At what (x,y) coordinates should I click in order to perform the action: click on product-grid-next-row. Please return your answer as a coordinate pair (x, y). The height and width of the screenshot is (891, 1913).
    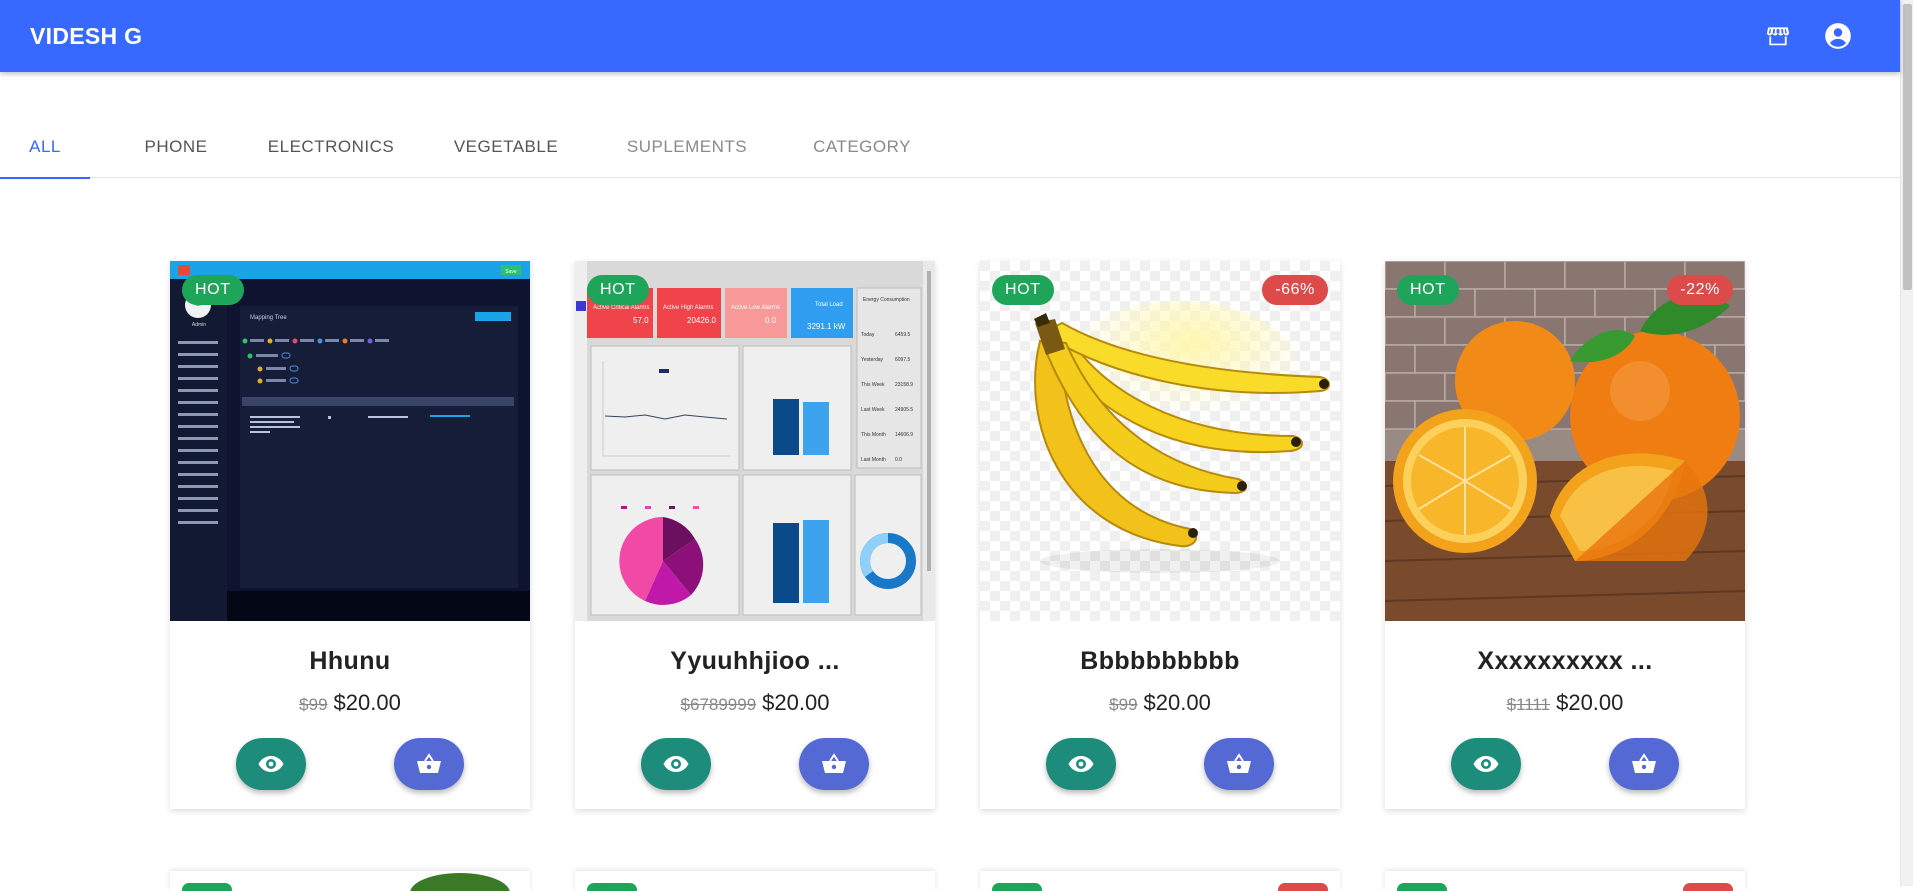
    Looking at the image, I should click on (957, 881).